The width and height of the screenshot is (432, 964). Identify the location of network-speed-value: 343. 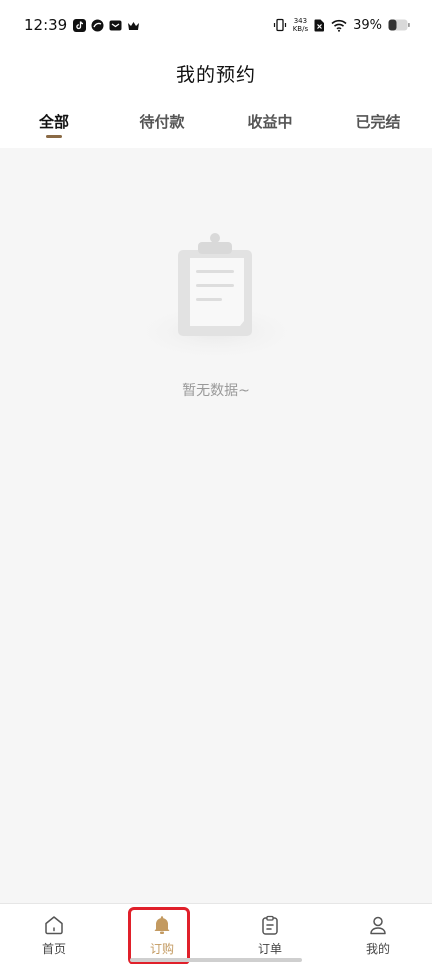
(300, 21).